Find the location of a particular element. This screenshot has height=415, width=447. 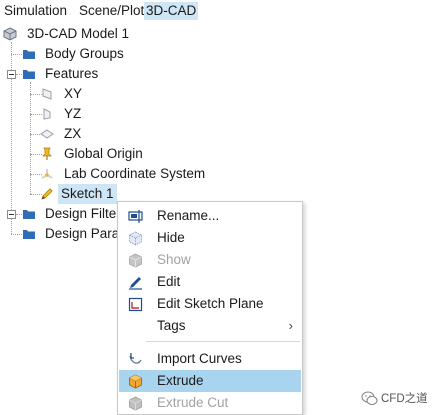

menu-item-import-curves: Import Curves is located at coordinates (210, 359).